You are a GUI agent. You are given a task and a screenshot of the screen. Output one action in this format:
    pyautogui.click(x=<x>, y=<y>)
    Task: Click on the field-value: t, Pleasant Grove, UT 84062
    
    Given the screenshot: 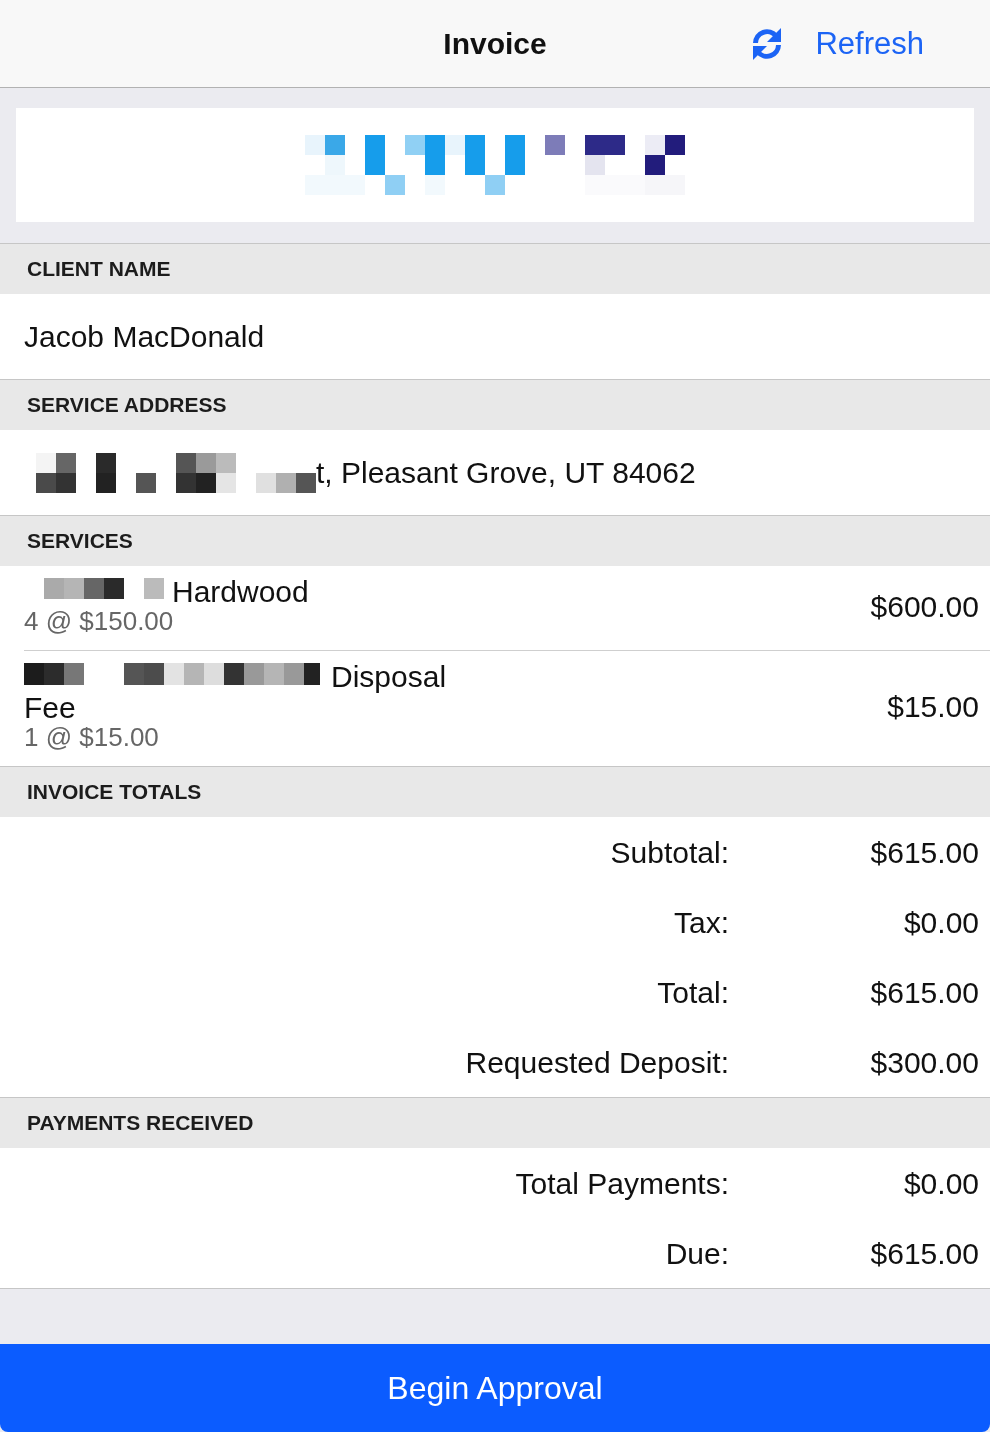 What is the action you would take?
    pyautogui.click(x=506, y=473)
    